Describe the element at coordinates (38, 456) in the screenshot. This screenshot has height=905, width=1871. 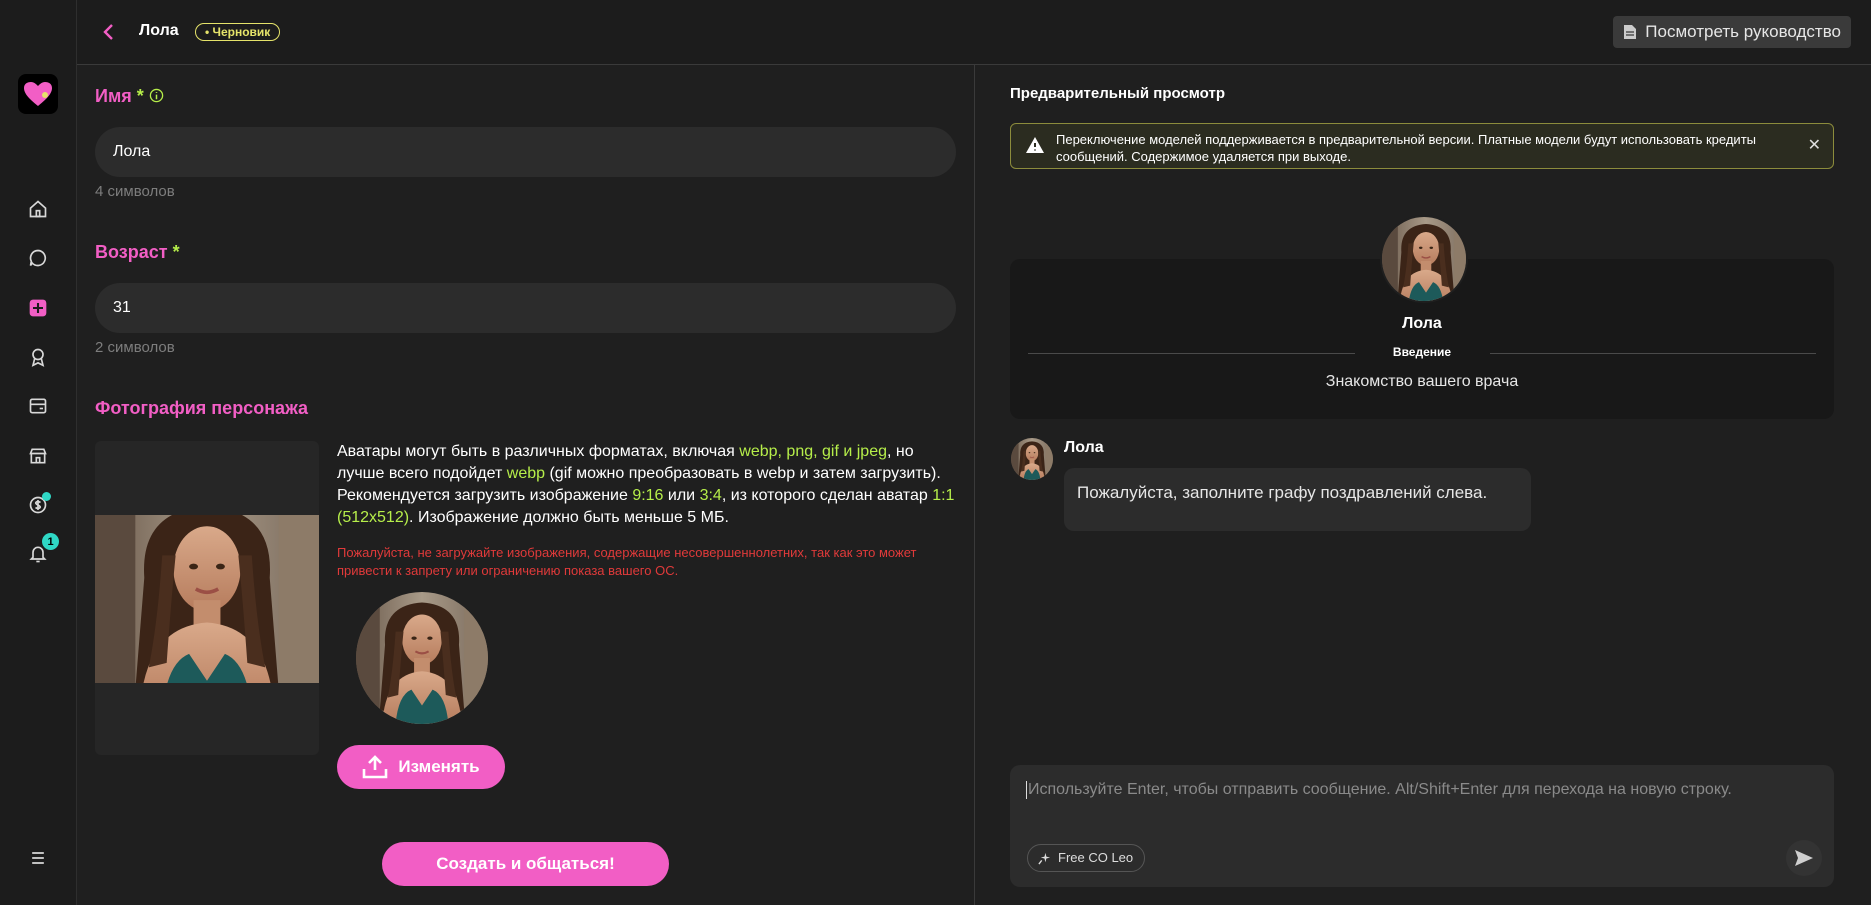
I see `store-icon` at that location.